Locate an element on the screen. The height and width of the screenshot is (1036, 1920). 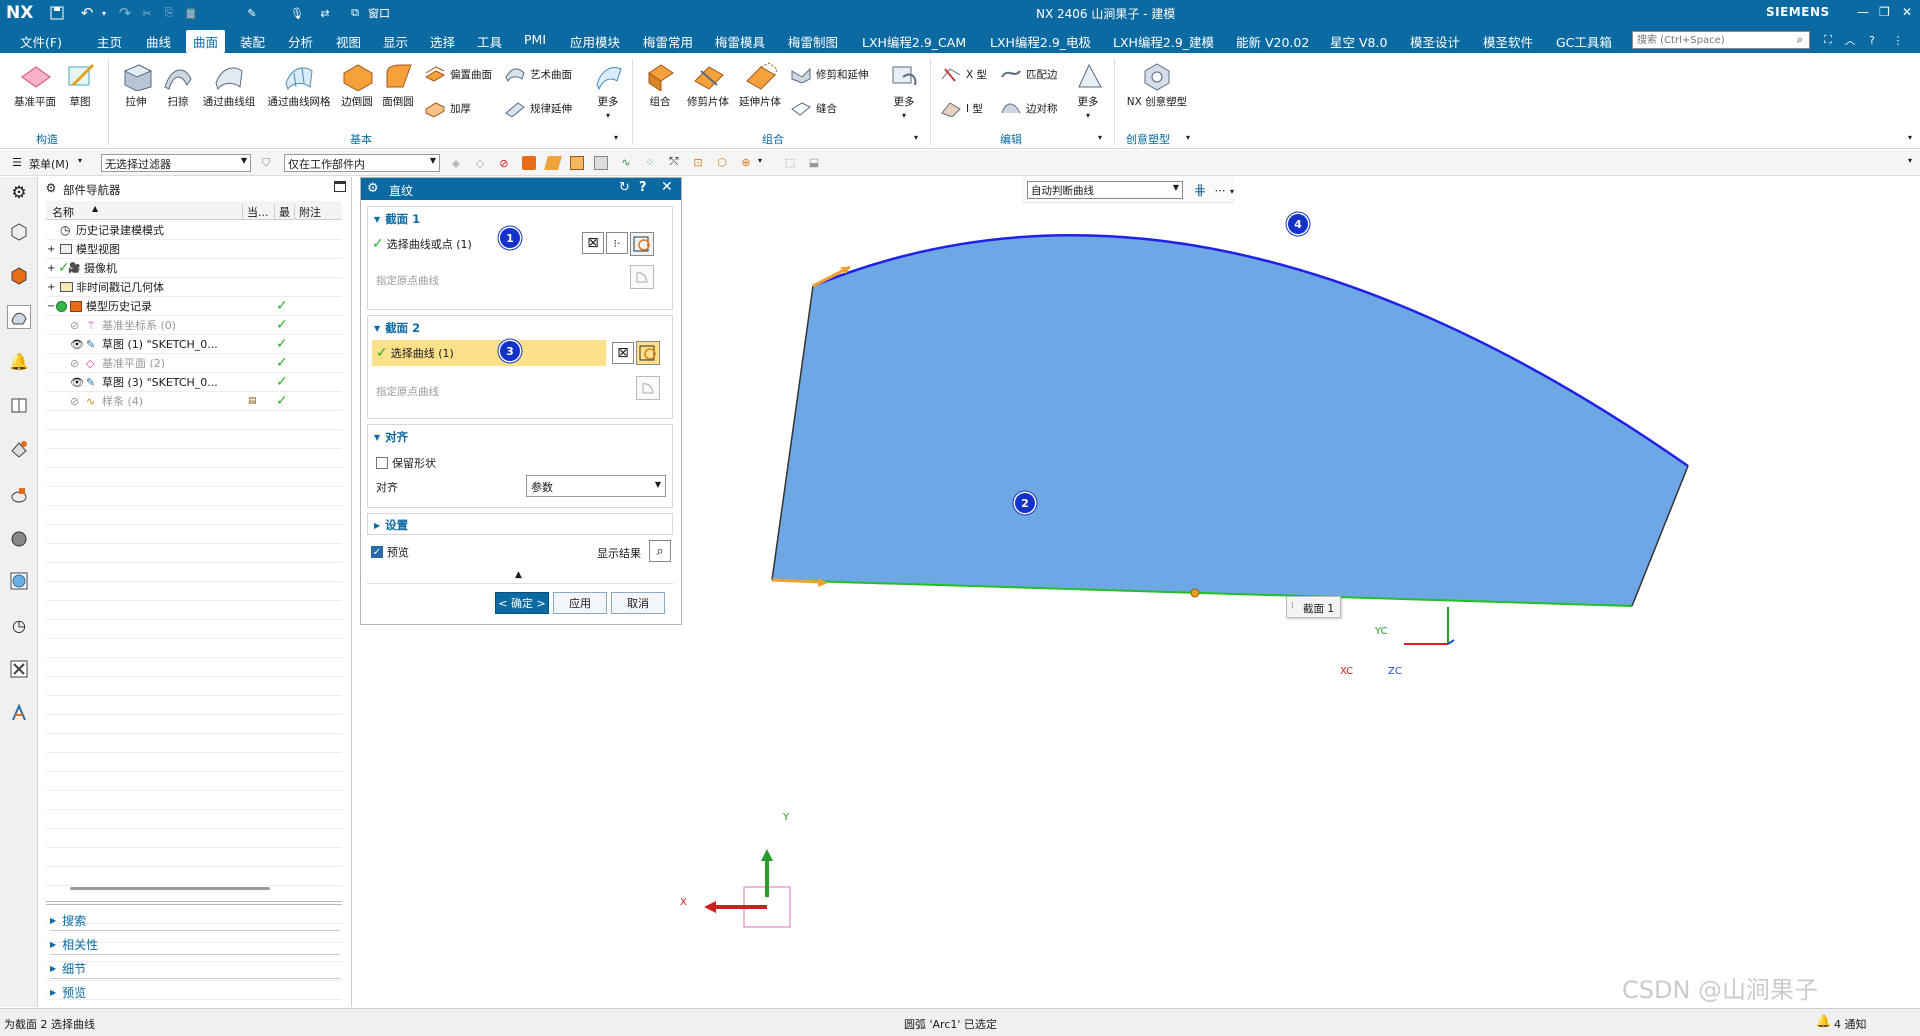
settings-header: ▶ 设置 is located at coordinates (391, 525).